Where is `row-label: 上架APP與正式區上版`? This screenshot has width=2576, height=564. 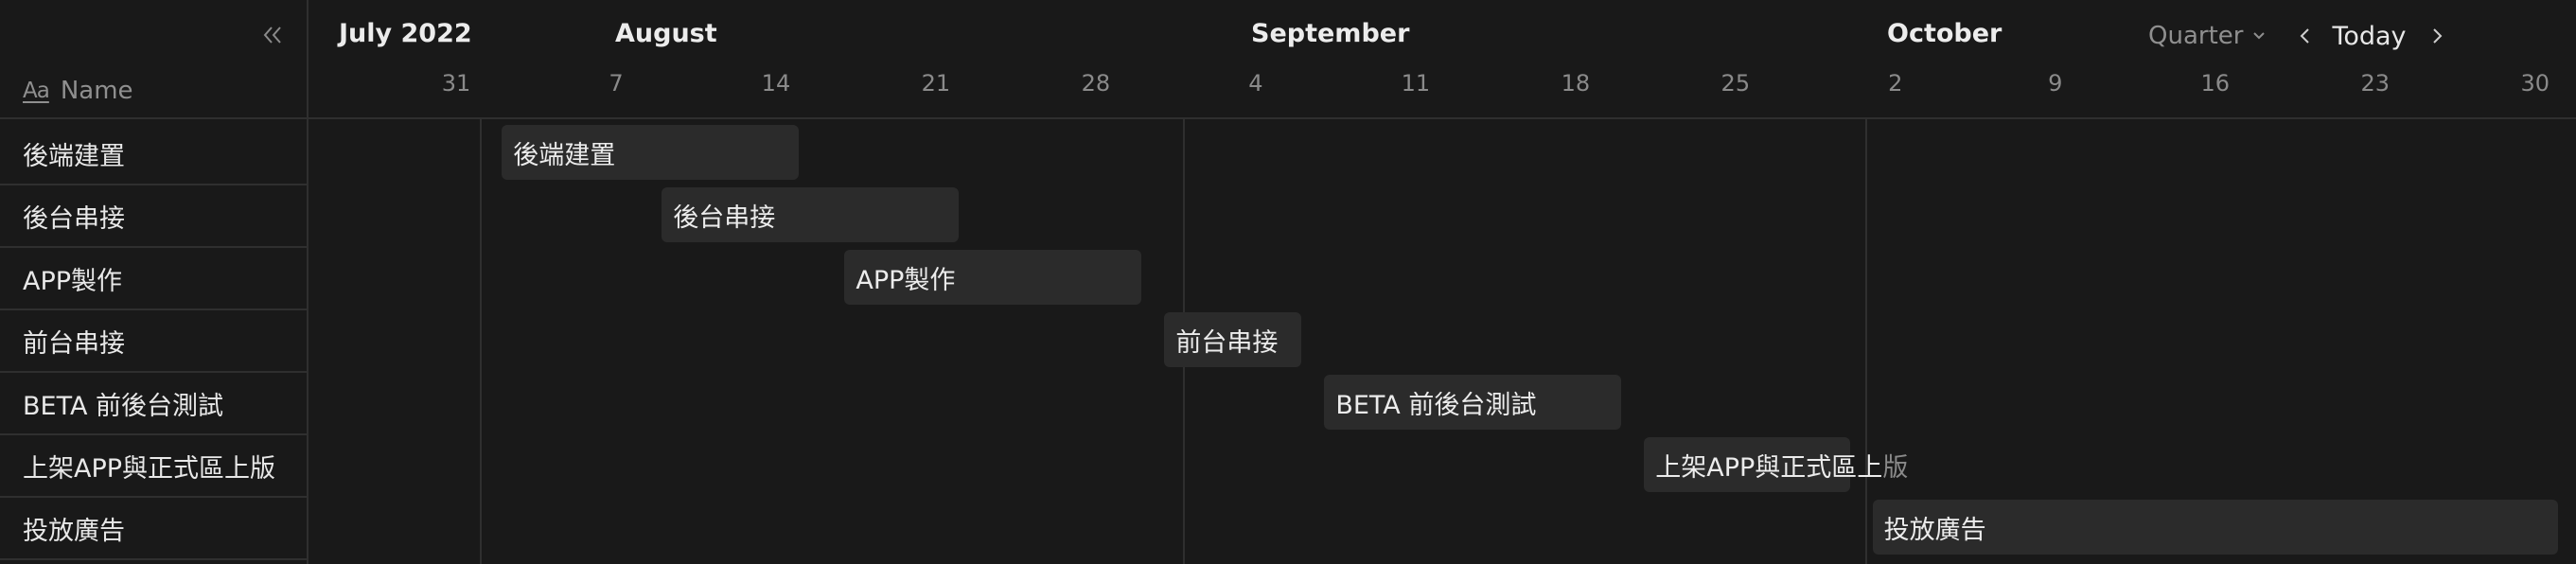
row-label: 上架APP與正式區上版 is located at coordinates (149, 465).